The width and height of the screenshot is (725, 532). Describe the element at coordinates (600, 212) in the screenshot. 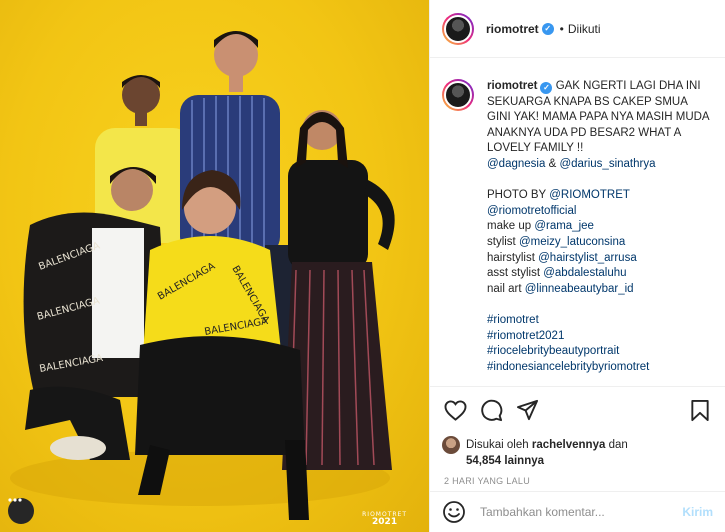

I see `credit-line: @riomotretofficial` at that location.